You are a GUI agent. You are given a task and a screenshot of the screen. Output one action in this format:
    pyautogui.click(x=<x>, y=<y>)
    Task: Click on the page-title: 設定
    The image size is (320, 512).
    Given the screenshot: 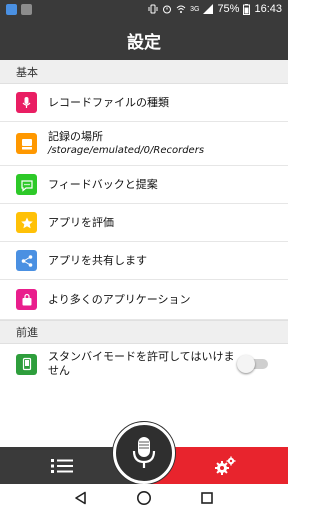 What is the action you would take?
    pyautogui.click(x=144, y=42)
    